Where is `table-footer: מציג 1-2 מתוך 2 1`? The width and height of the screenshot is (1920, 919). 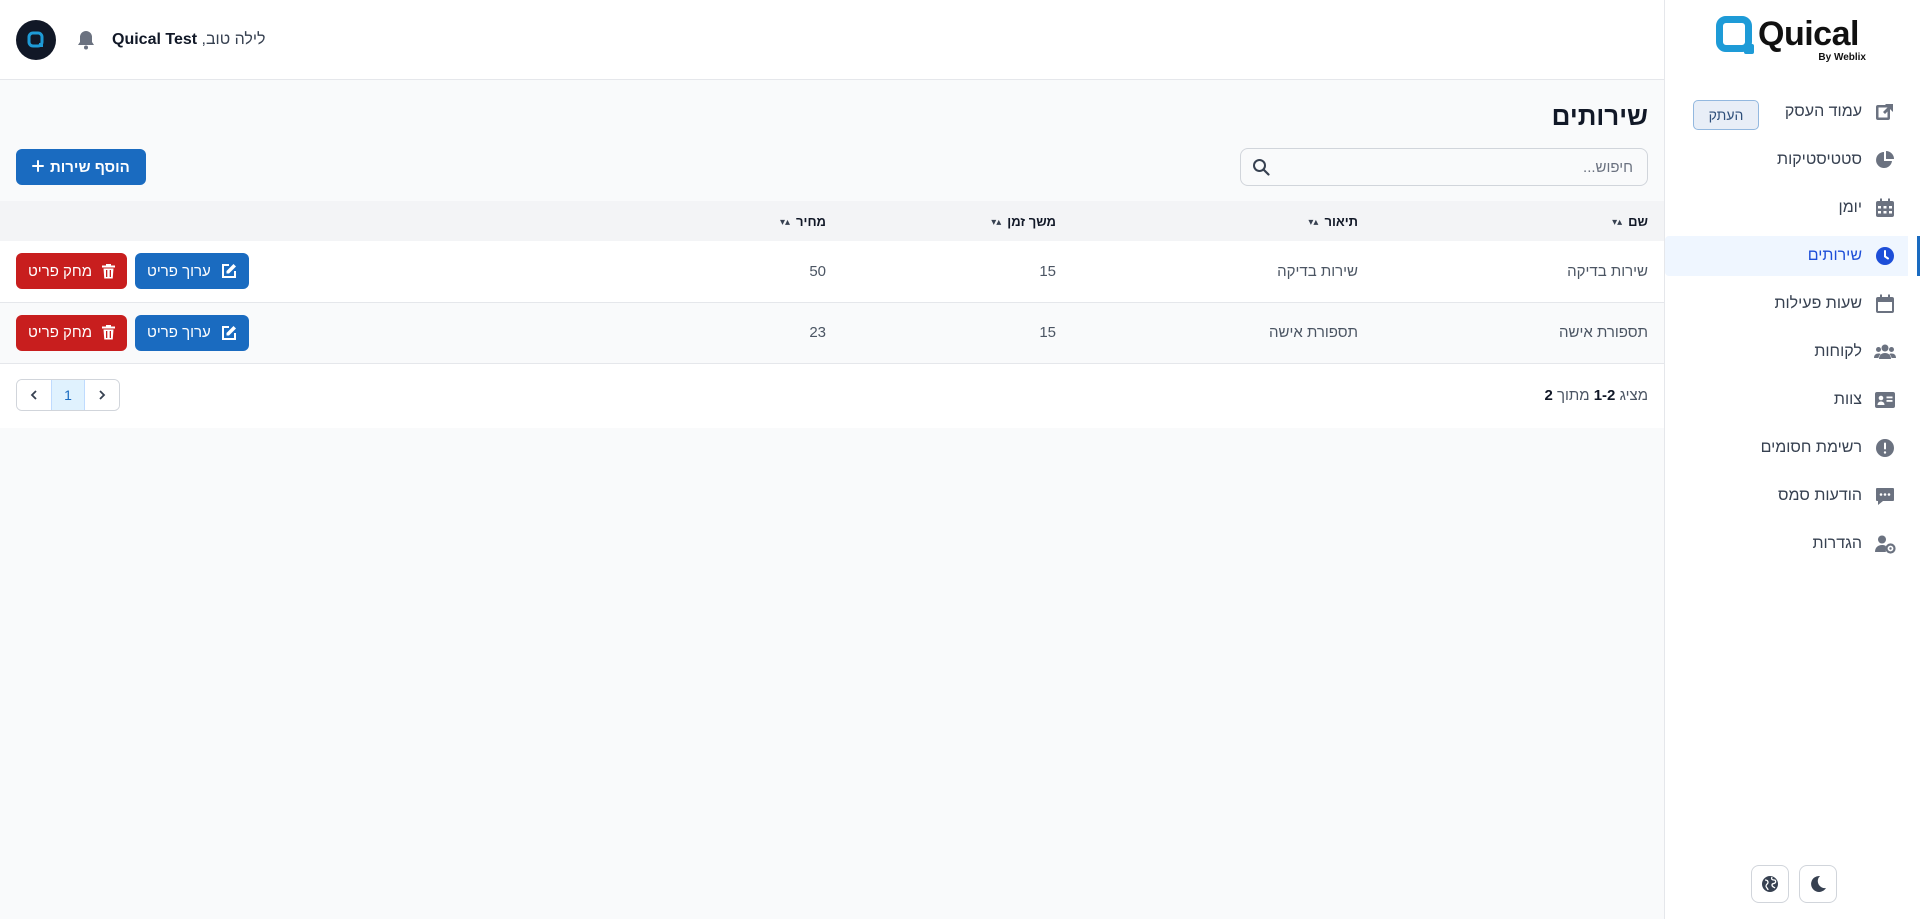
table-footer: מציג 1-2 מתוך 2 1 is located at coordinates (832, 396).